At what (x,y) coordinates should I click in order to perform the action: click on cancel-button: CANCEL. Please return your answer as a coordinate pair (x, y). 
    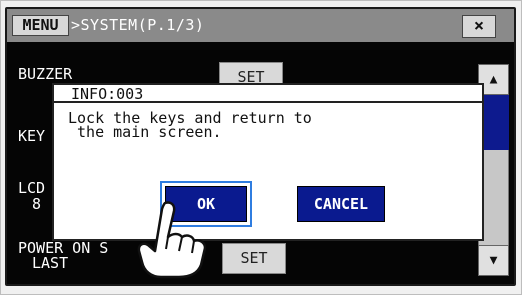
    Looking at the image, I should click on (341, 204).